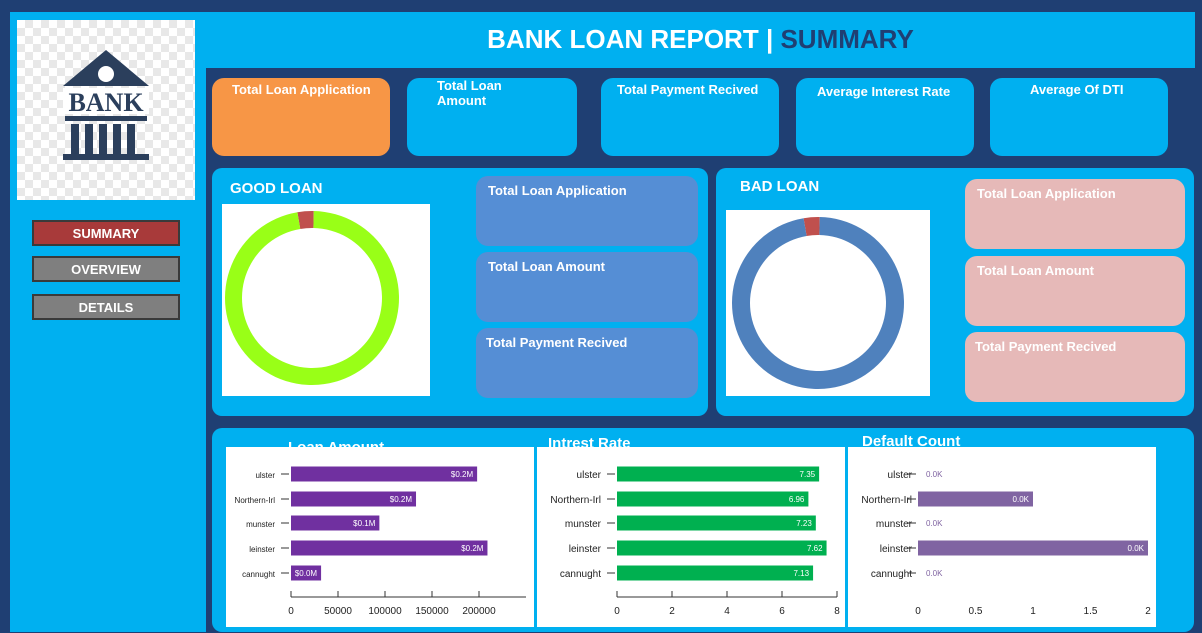 The height and width of the screenshot is (633, 1202). I want to click on x-tick-label: 6, so click(782, 611).